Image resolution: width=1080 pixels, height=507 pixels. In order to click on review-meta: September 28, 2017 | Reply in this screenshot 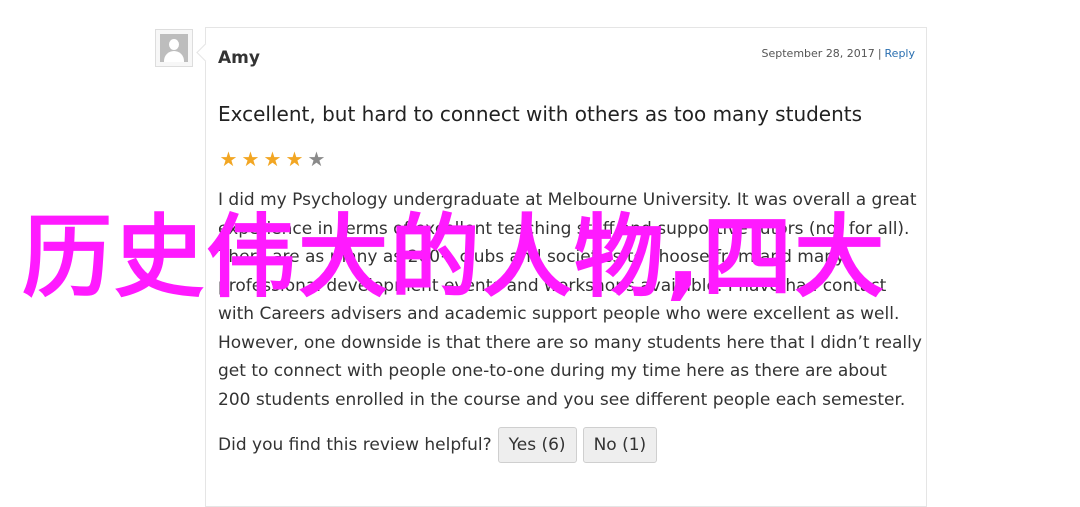, I will do `click(838, 53)`.